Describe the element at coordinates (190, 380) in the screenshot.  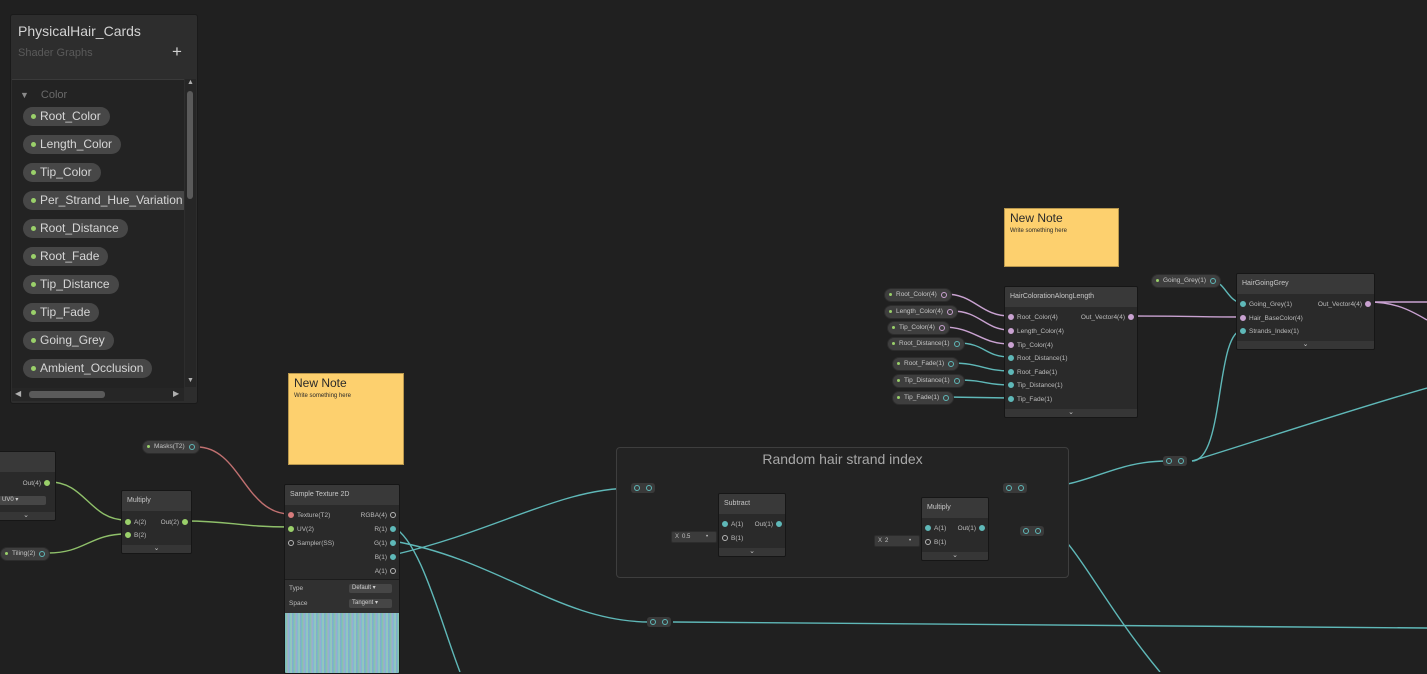
I see `arrow-down-icon: ▼` at that location.